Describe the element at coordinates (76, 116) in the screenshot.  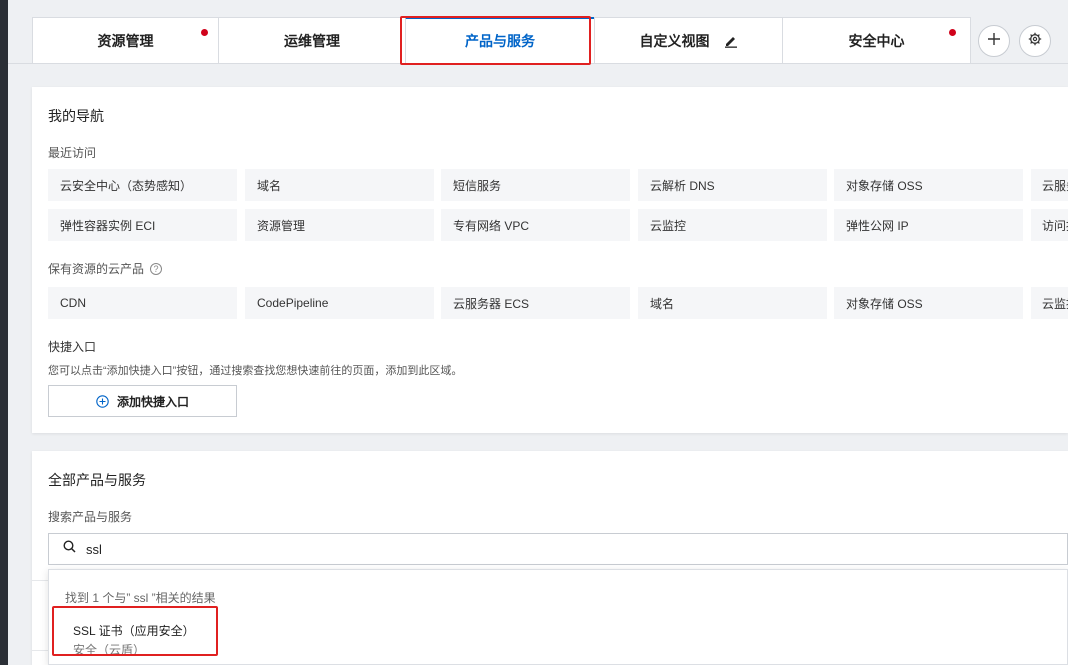
I see `card-title: 我的导航` at that location.